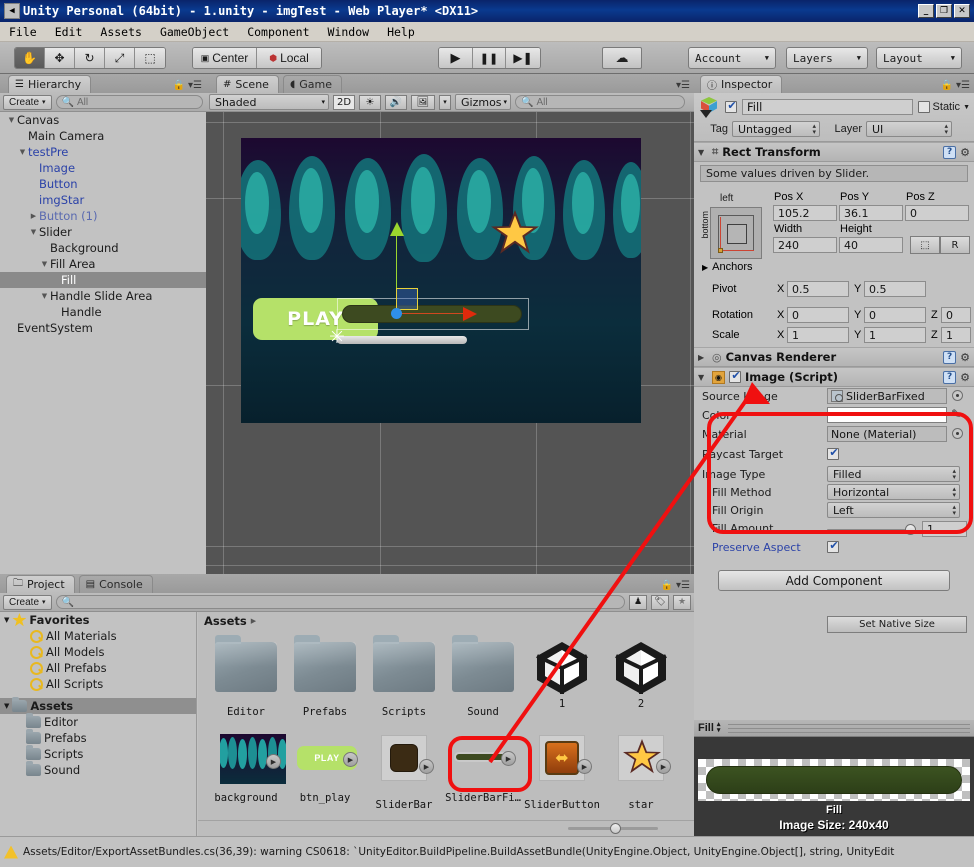  What do you see at coordinates (129, 102) in the screenshot?
I see `hierarchy-search-input: 🔍 All` at bounding box center [129, 102].